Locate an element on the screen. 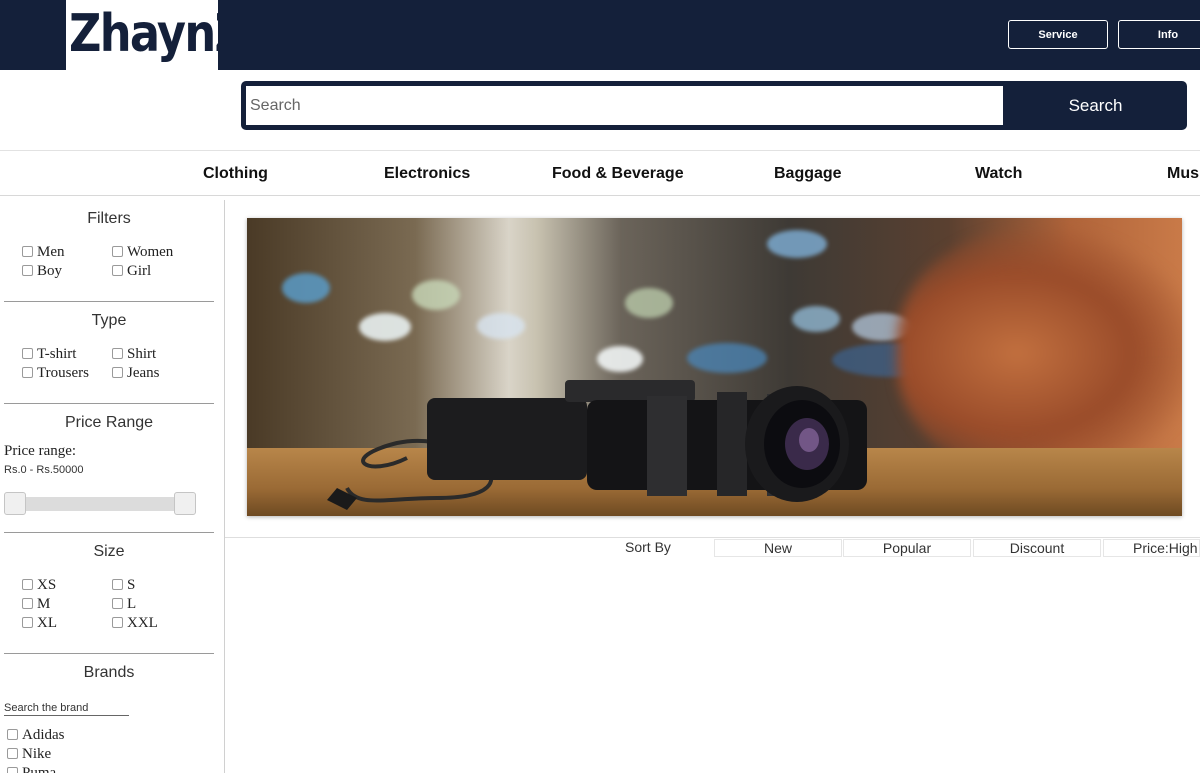 The image size is (1200, 773). option-label: Girl is located at coordinates (139, 271).